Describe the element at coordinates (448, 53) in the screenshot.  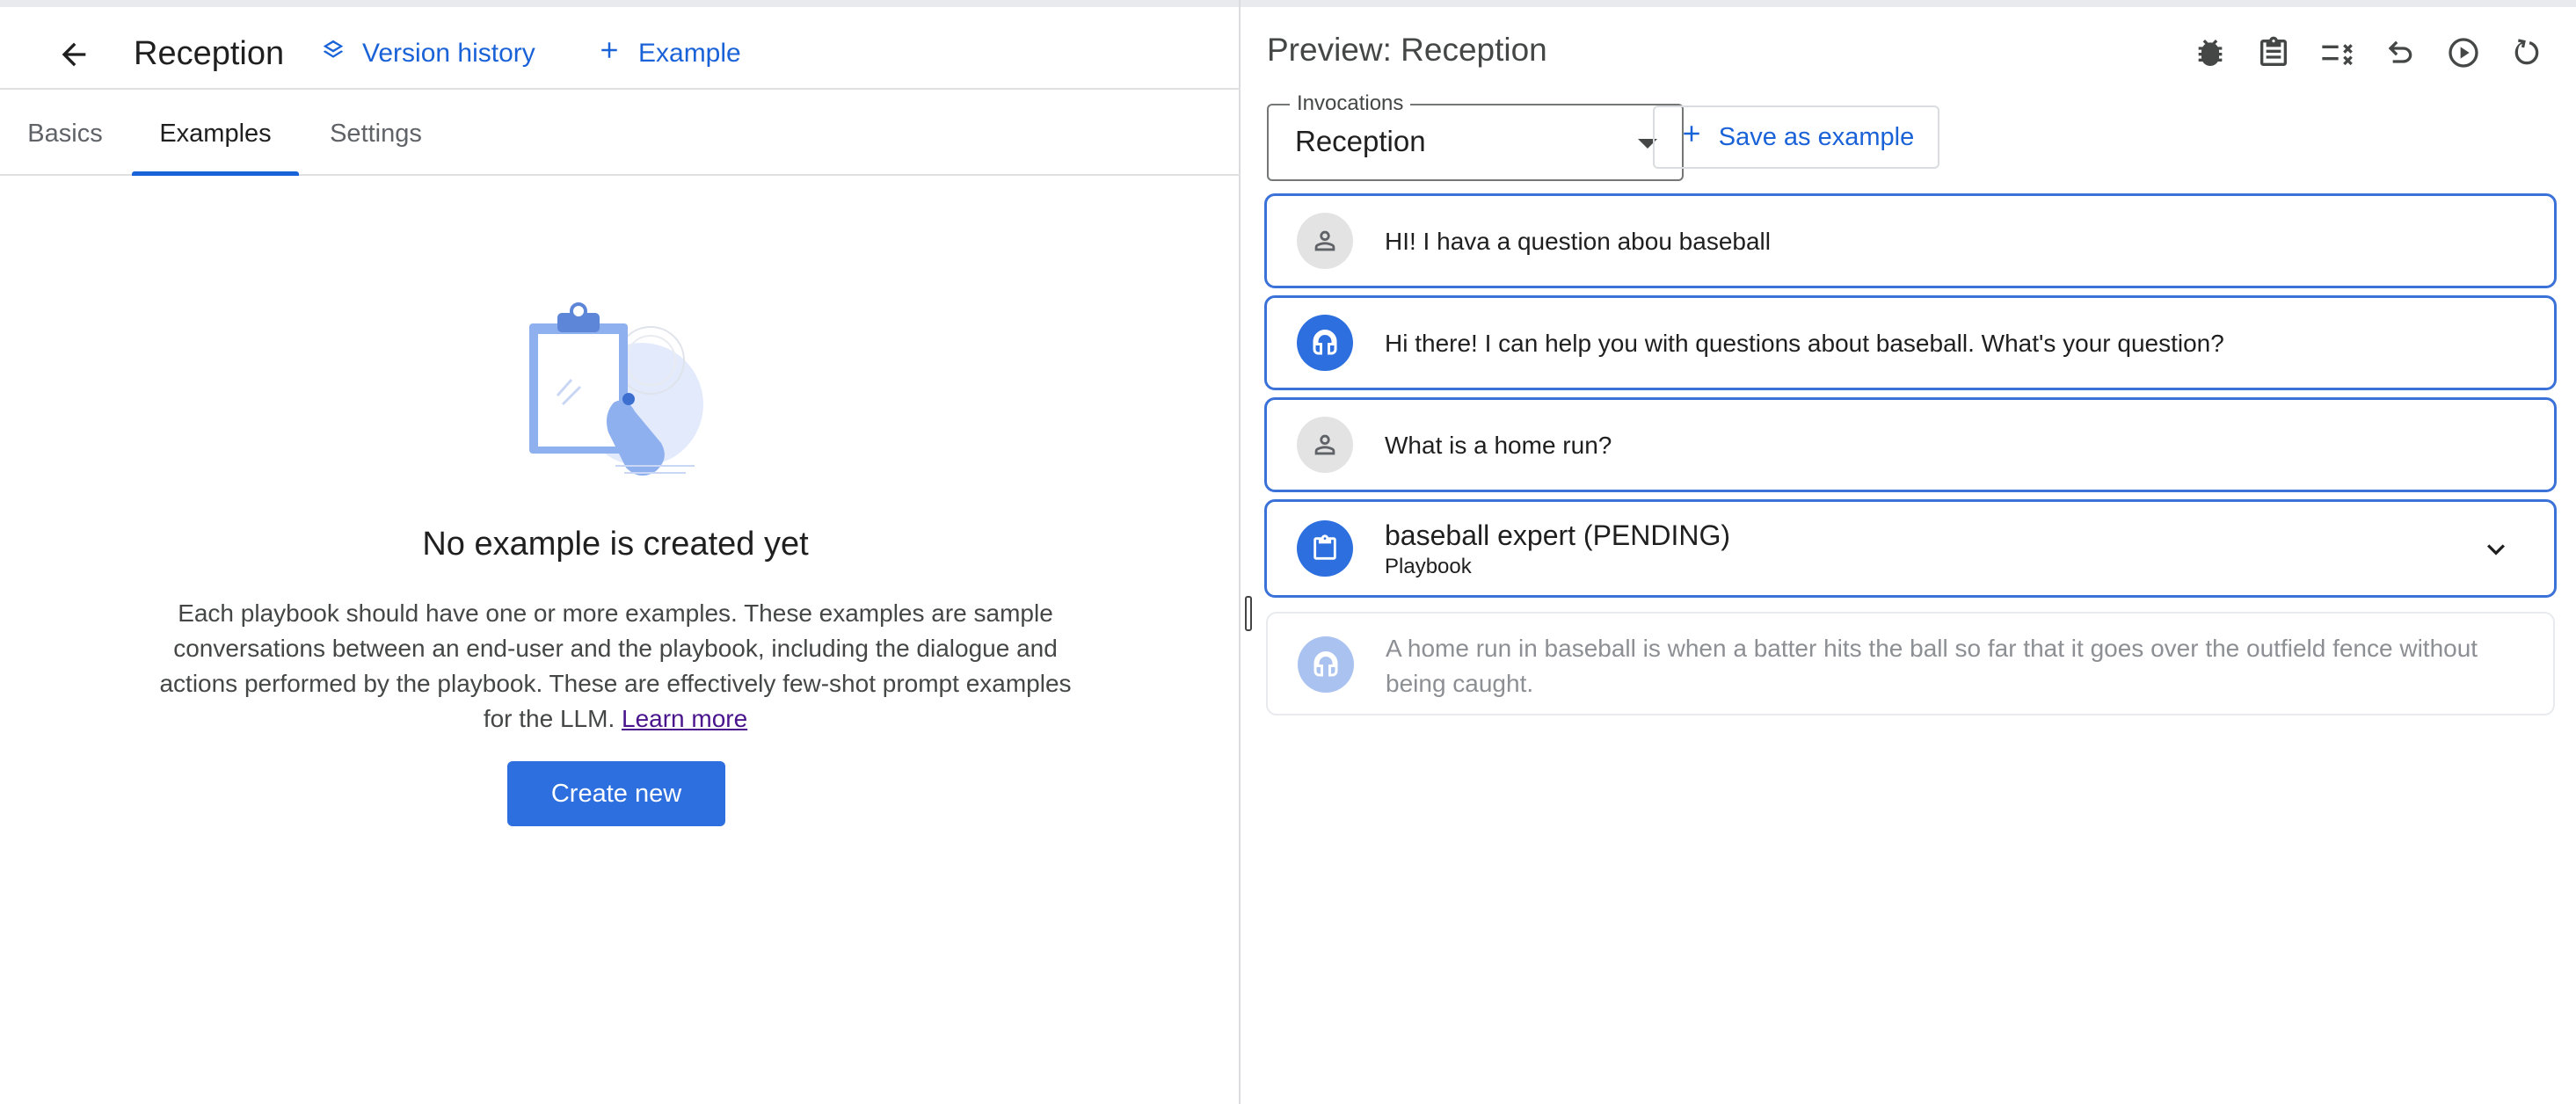
I see `version-history-label: Version history` at that location.